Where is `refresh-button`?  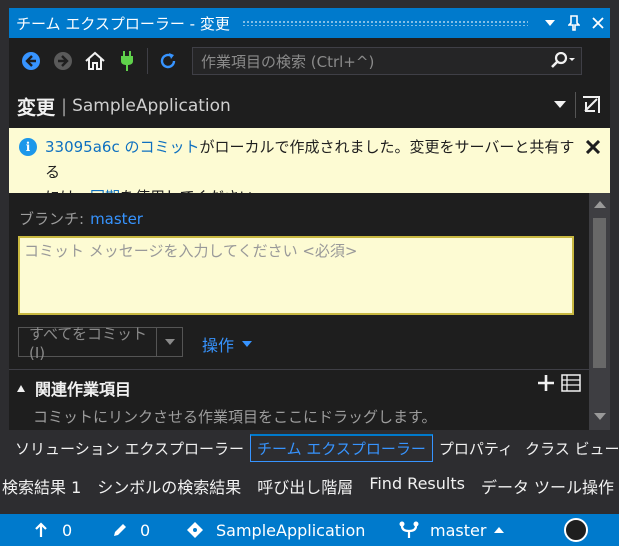
refresh-button is located at coordinates (168, 61).